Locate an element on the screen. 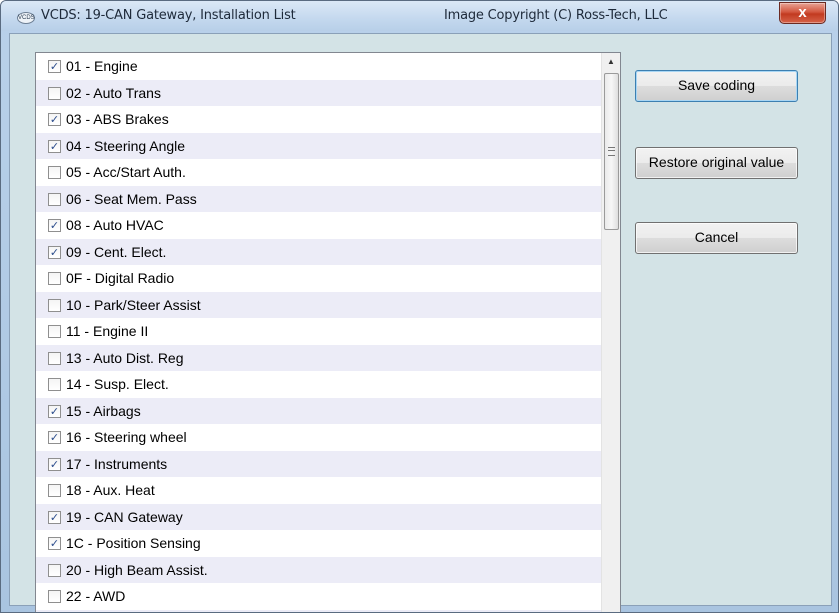 Image resolution: width=839 pixels, height=613 pixels. window-title: VCDS: 19-CAN Gateway, Installation List is located at coordinates (168, 15).